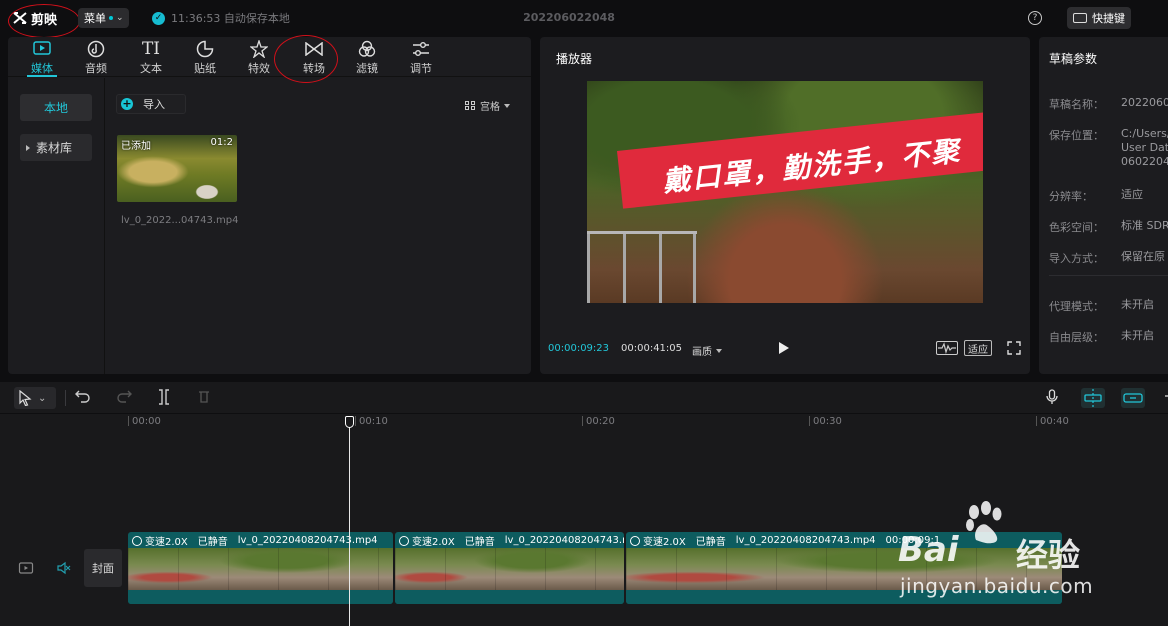 Image resolution: width=1168 pixels, height=626 pixels. What do you see at coordinates (314, 49) in the screenshot?
I see `transition-icon` at bounding box center [314, 49].